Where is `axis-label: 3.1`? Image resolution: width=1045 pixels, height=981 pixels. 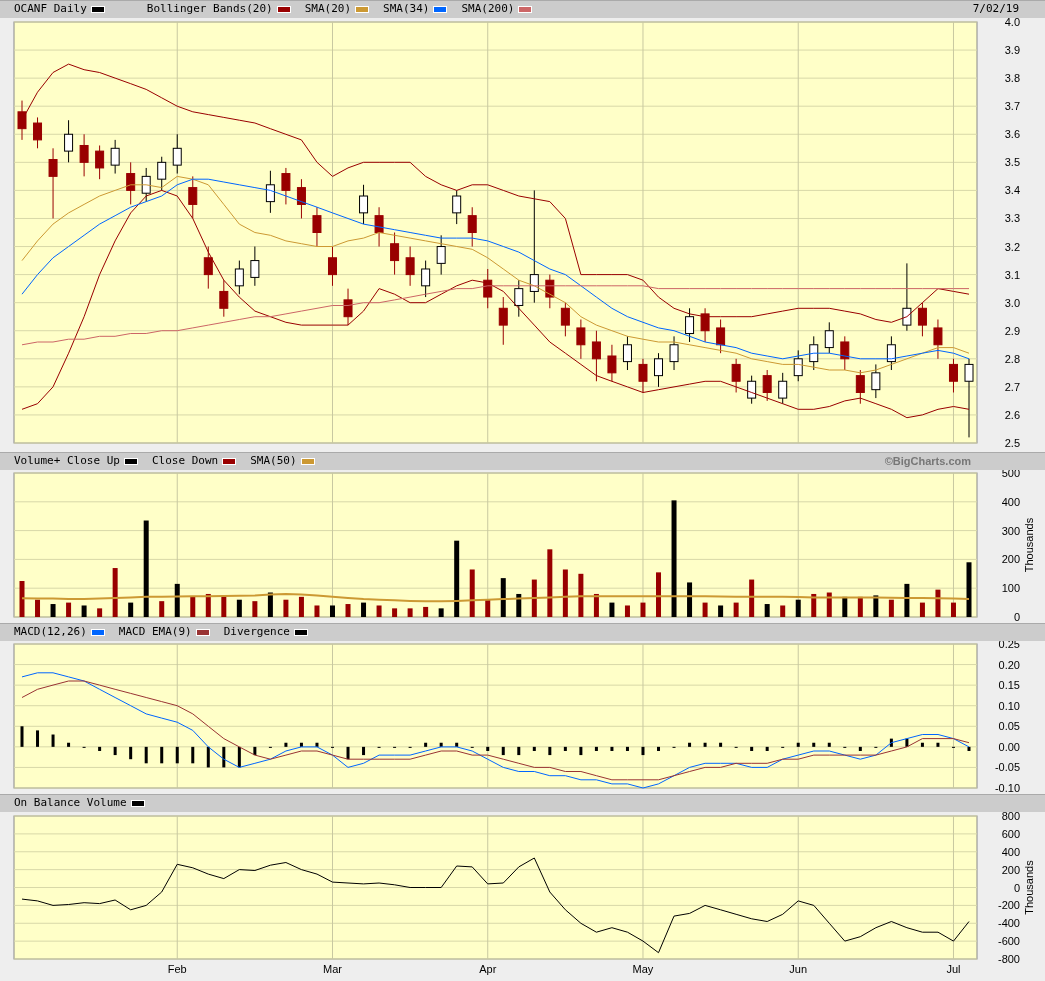 axis-label: 3.1 is located at coordinates (1012, 274).